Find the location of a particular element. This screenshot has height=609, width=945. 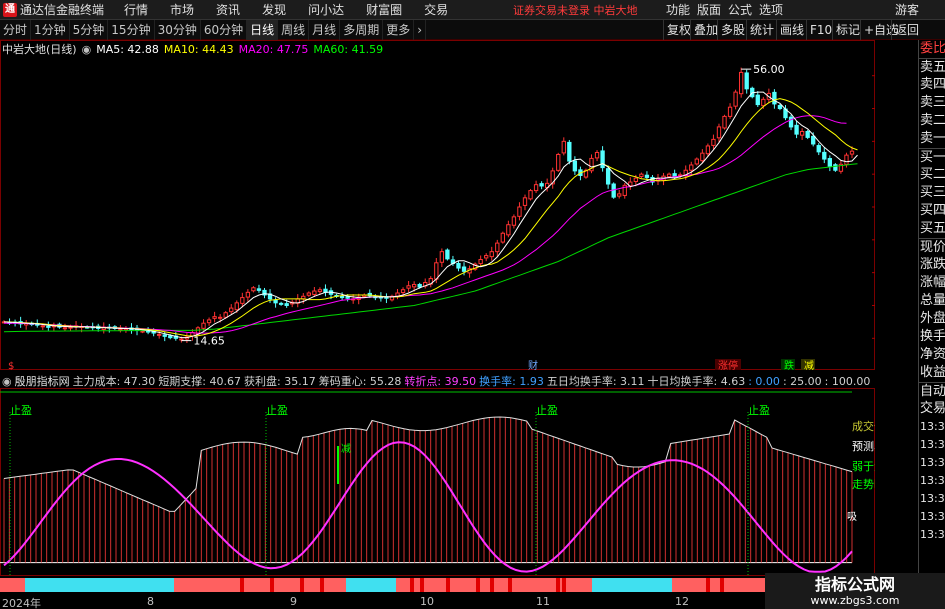

btn-multistock: 多股 is located at coordinates (732, 30).